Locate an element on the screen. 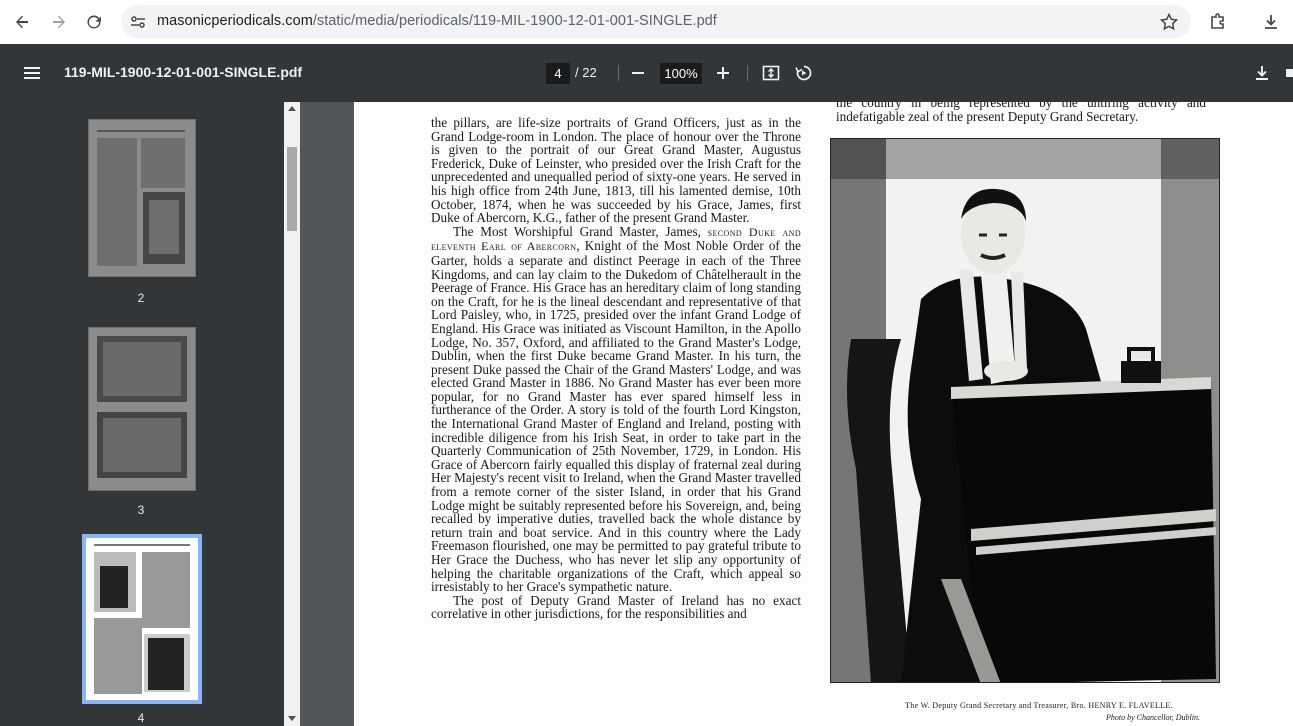 The image size is (1293, 726). puzzle-icon is located at coordinates (1217, 21).